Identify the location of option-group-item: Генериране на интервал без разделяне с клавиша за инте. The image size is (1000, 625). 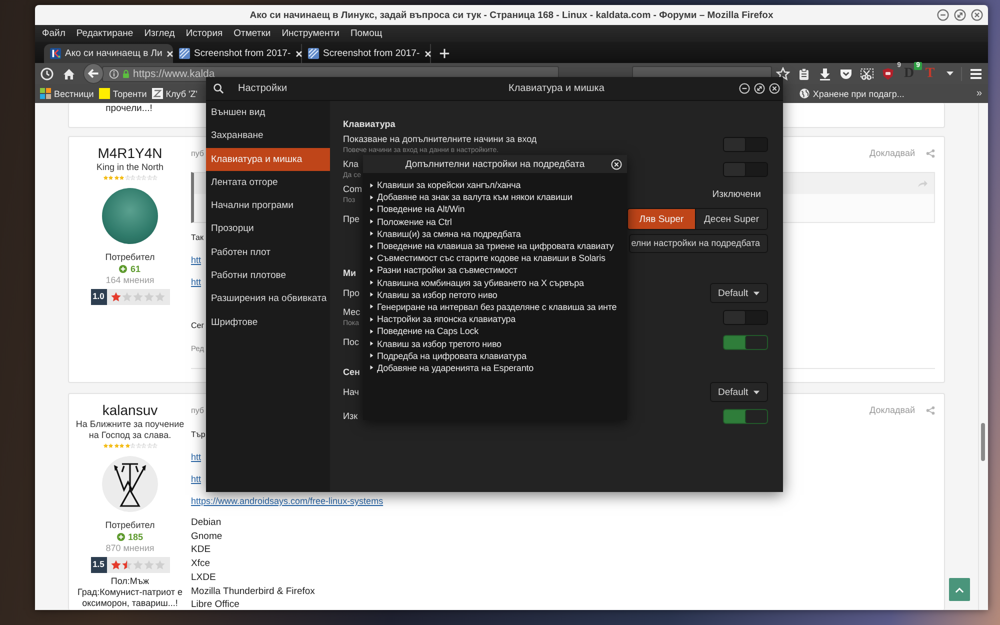
(498, 307).